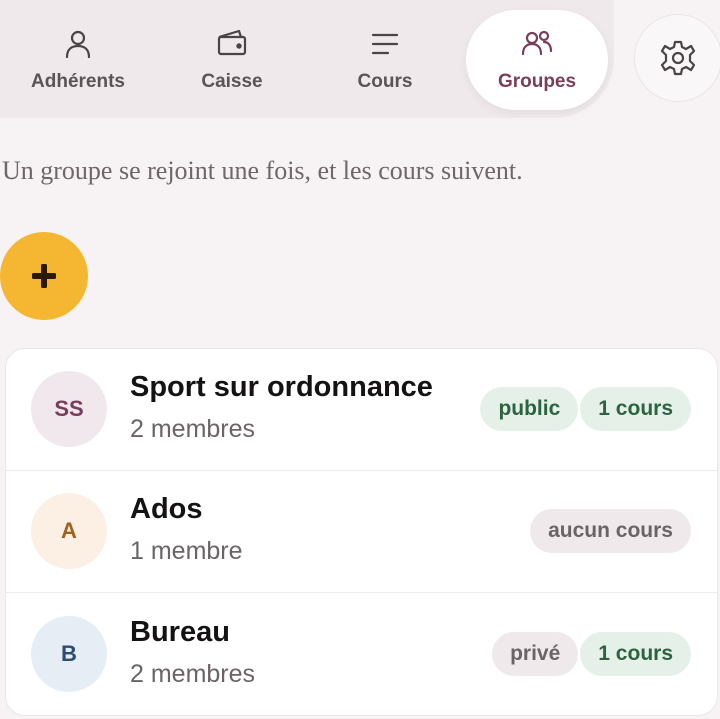  What do you see at coordinates (232, 60) in the screenshot?
I see `tab-caisse: Caisse` at bounding box center [232, 60].